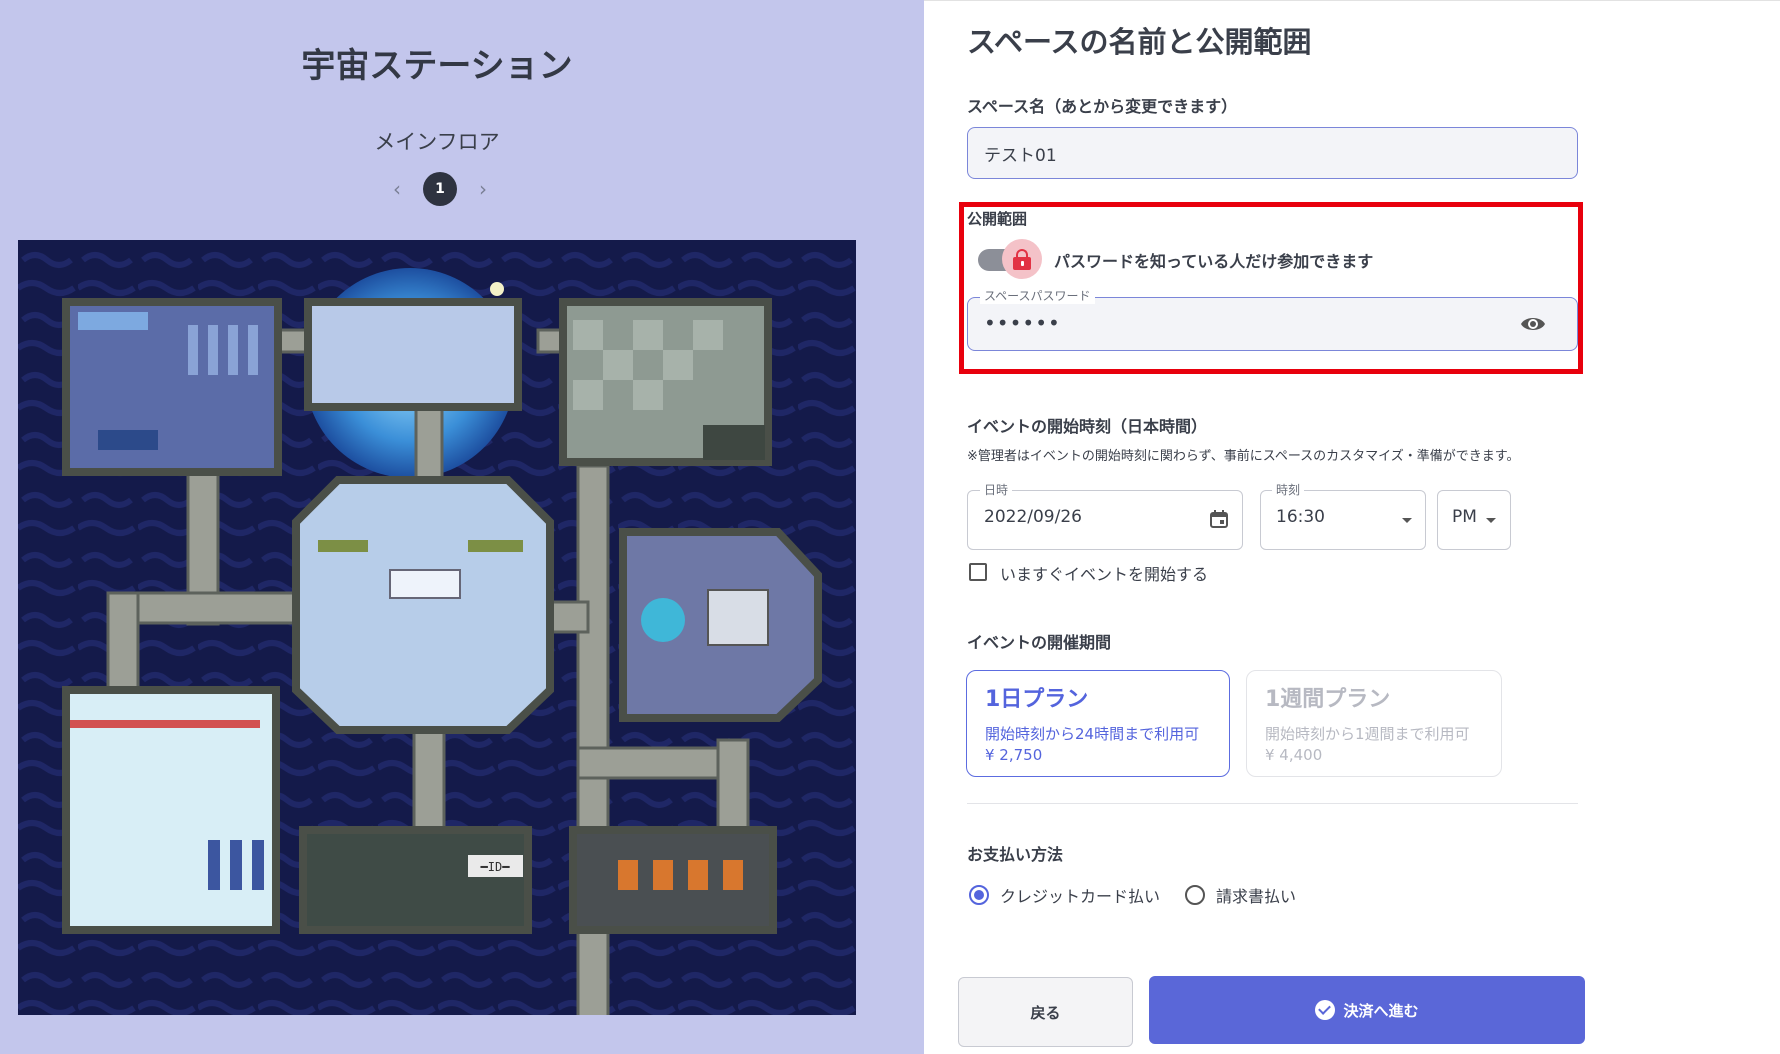 This screenshot has width=1780, height=1054. Describe the element at coordinates (1014, 755) in the screenshot. I see `plan-price: ¥ 2,750` at that location.